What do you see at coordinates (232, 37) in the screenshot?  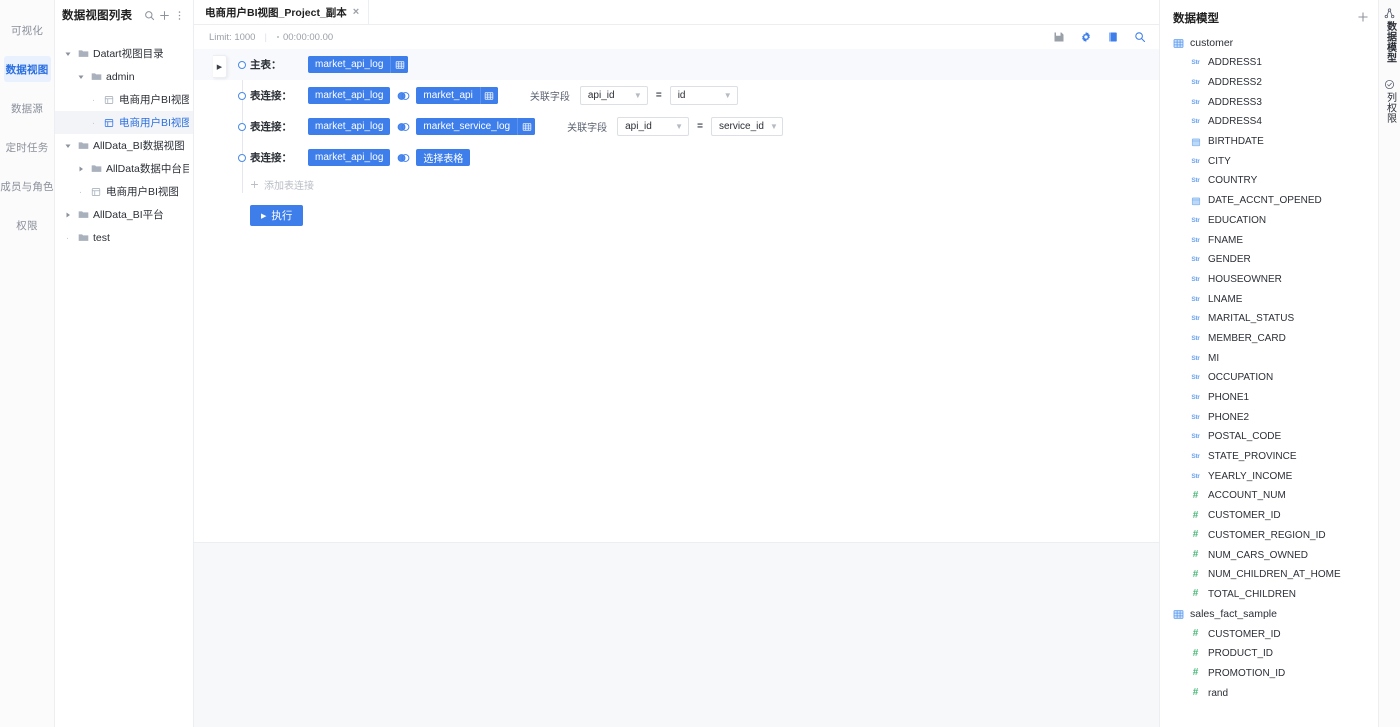 I see `limit-label: Limit: 1000` at bounding box center [232, 37].